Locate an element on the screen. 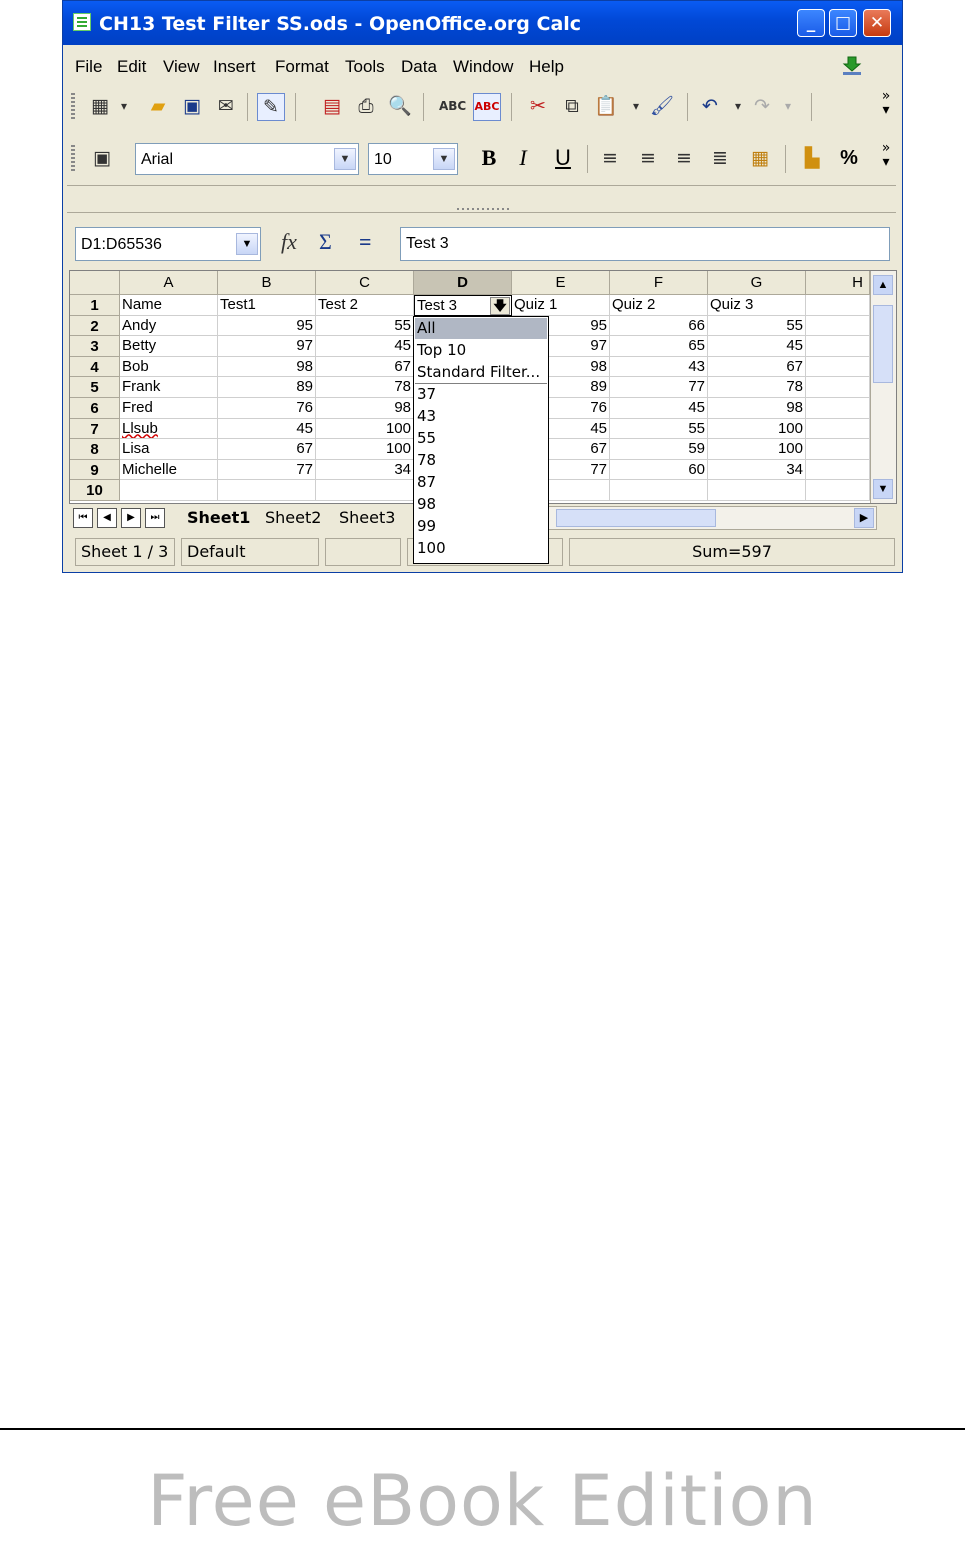 Image resolution: width=965 pixels, height=1542 pixels. grid-cell: Michelle is located at coordinates (169, 470).